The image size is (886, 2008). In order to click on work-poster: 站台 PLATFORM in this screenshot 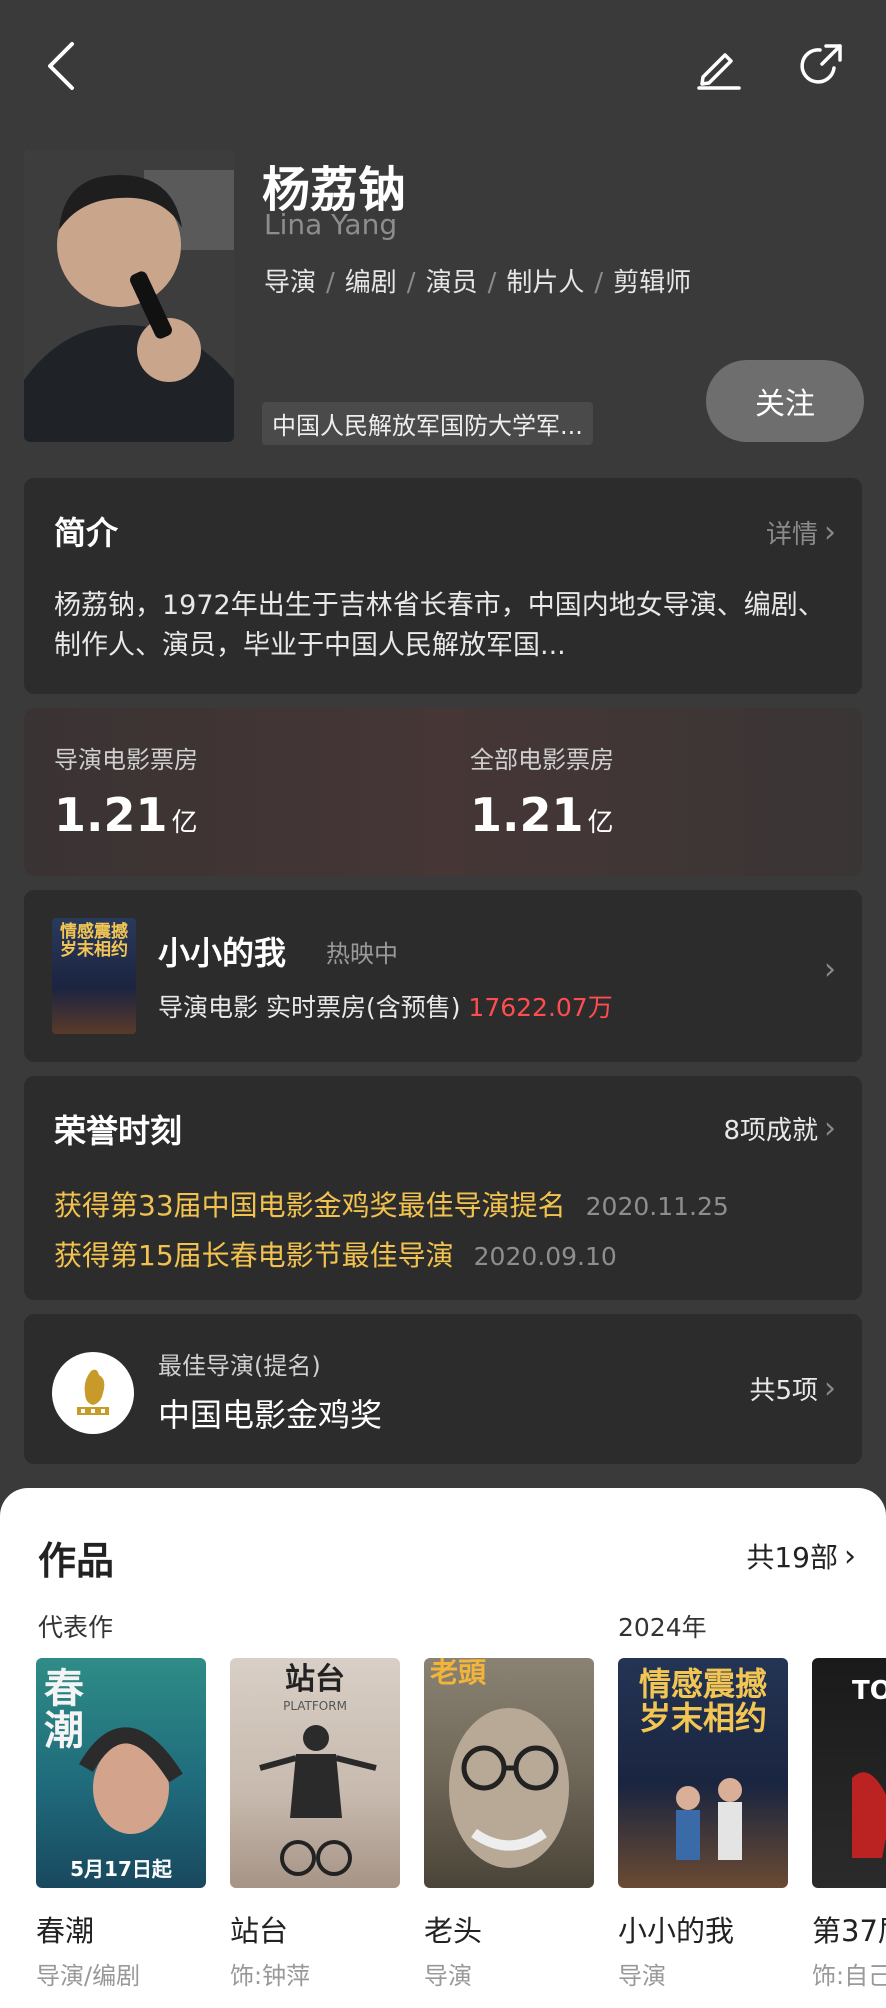, I will do `click(315, 1773)`.